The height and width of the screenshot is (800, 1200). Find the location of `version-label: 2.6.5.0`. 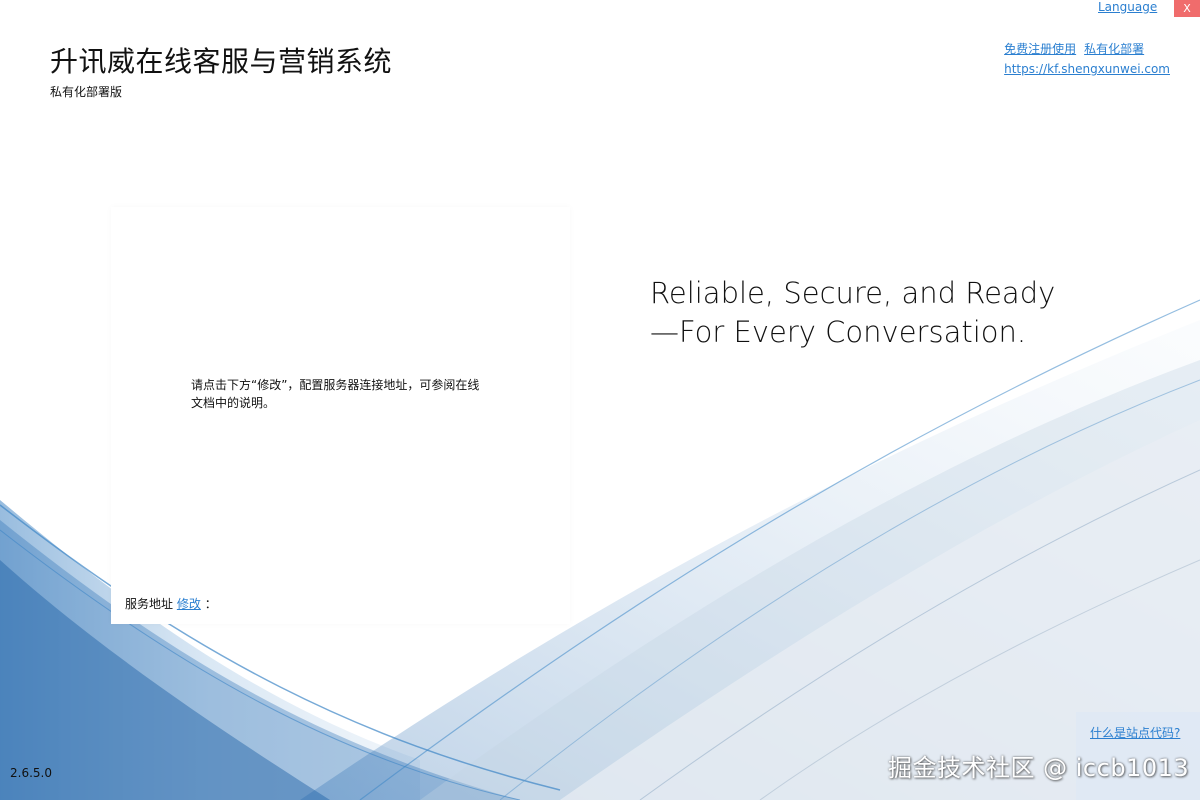

version-label: 2.6.5.0 is located at coordinates (31, 773).